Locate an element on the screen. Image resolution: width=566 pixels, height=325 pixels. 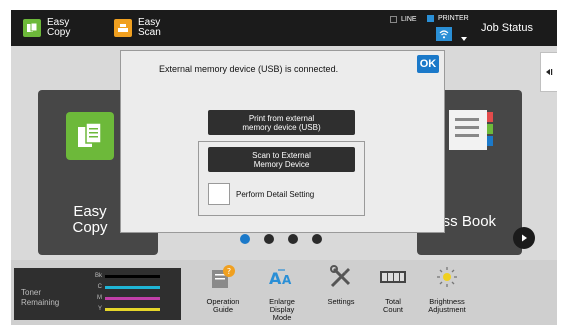
toner-row-c: C is located at coordinates (126, 287).